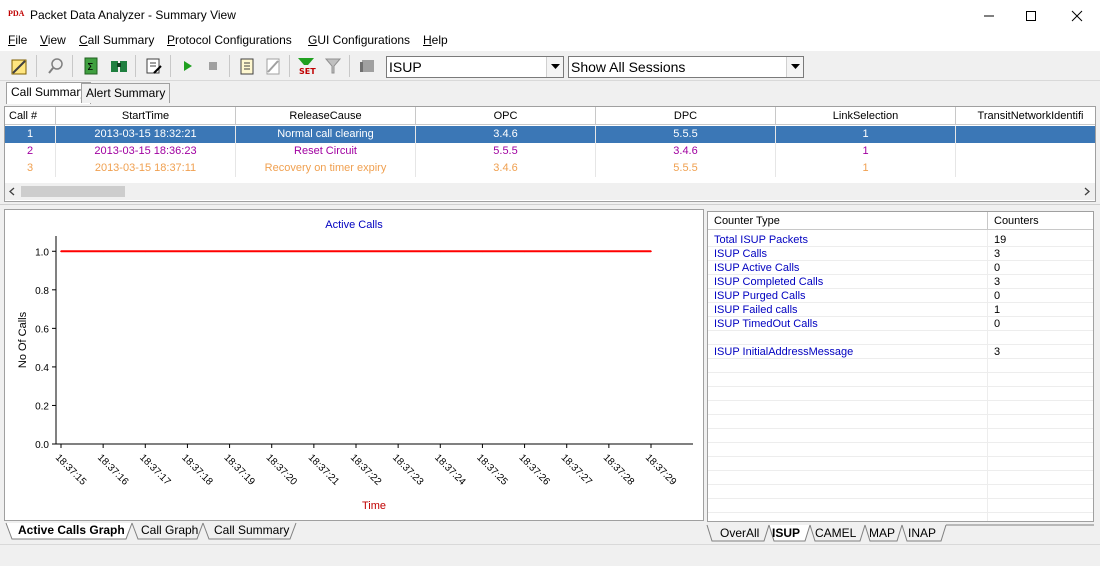 The width and height of the screenshot is (1100, 566). I want to click on menu-protocol-configurations: Protocol Configurations, so click(229, 40).